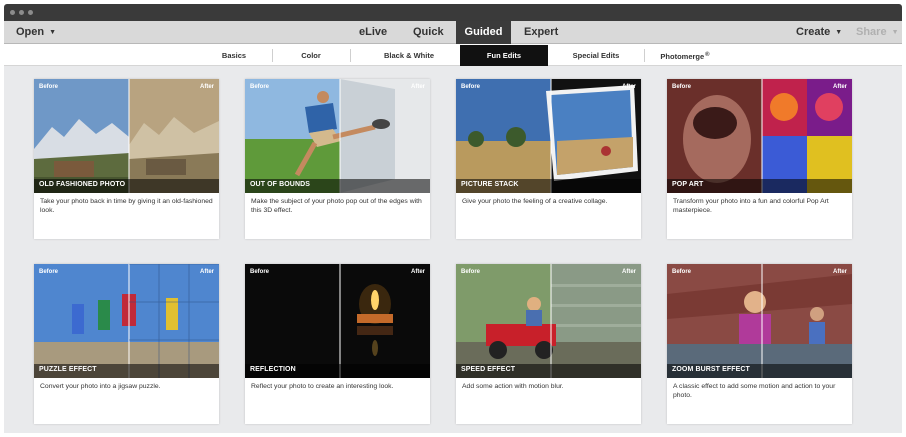 The image size is (906, 437). What do you see at coordinates (548, 136) in the screenshot?
I see `picture-stack-preview-image: Before After PICTURE STACK` at bounding box center [548, 136].